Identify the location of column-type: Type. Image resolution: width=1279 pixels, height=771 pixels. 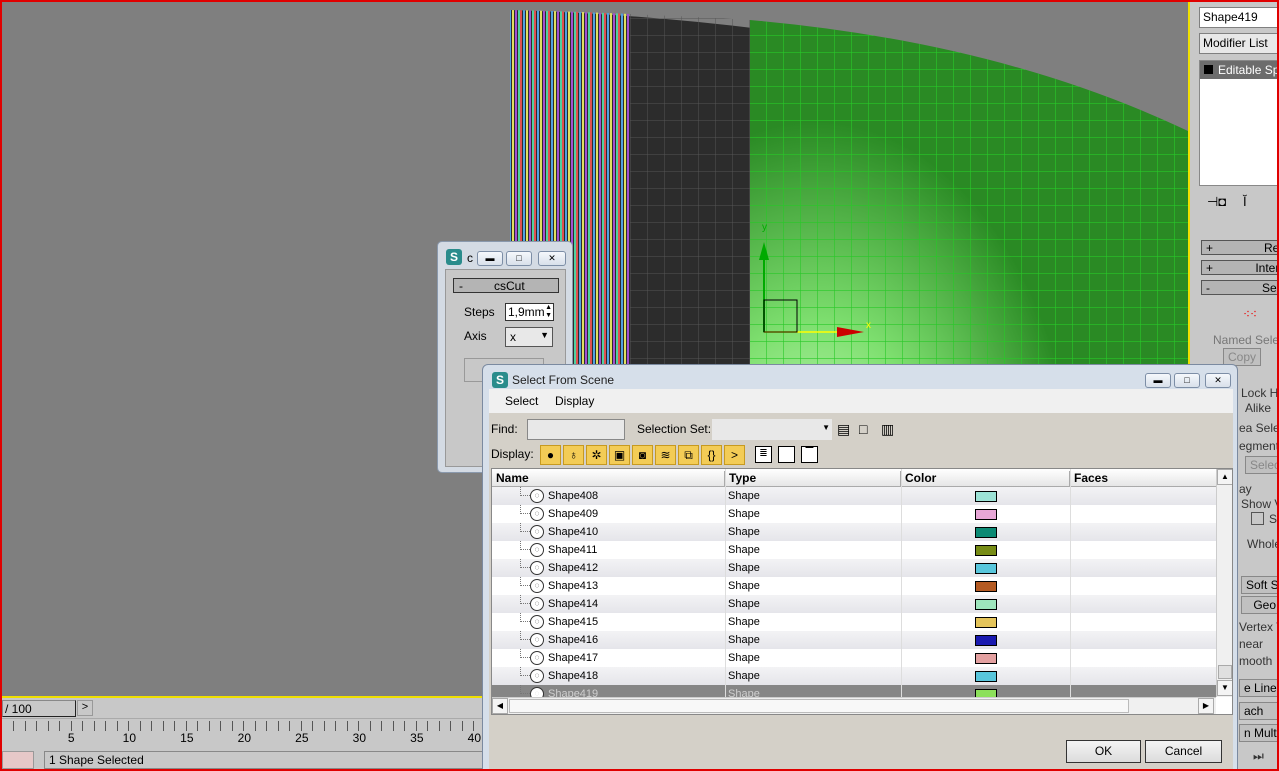
(813, 479).